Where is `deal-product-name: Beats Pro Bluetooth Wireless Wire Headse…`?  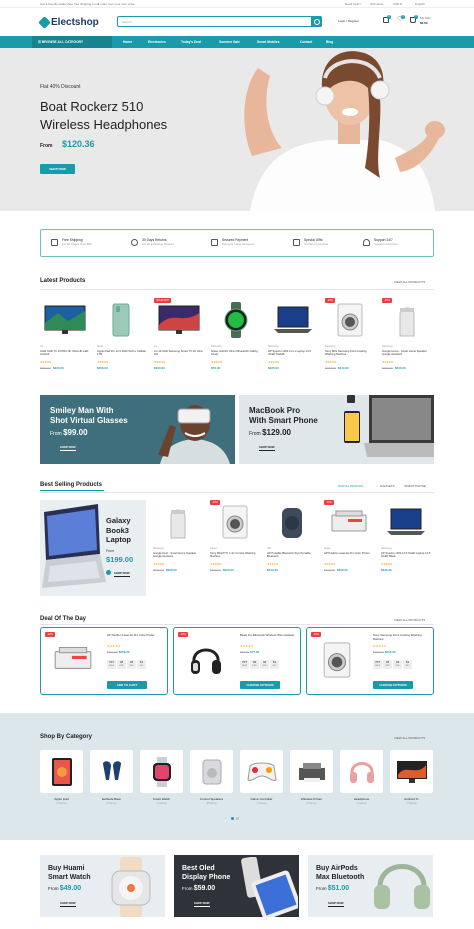 deal-product-name: Beats Pro Bluetooth Wireless Wire Headse… is located at coordinates (269, 635).